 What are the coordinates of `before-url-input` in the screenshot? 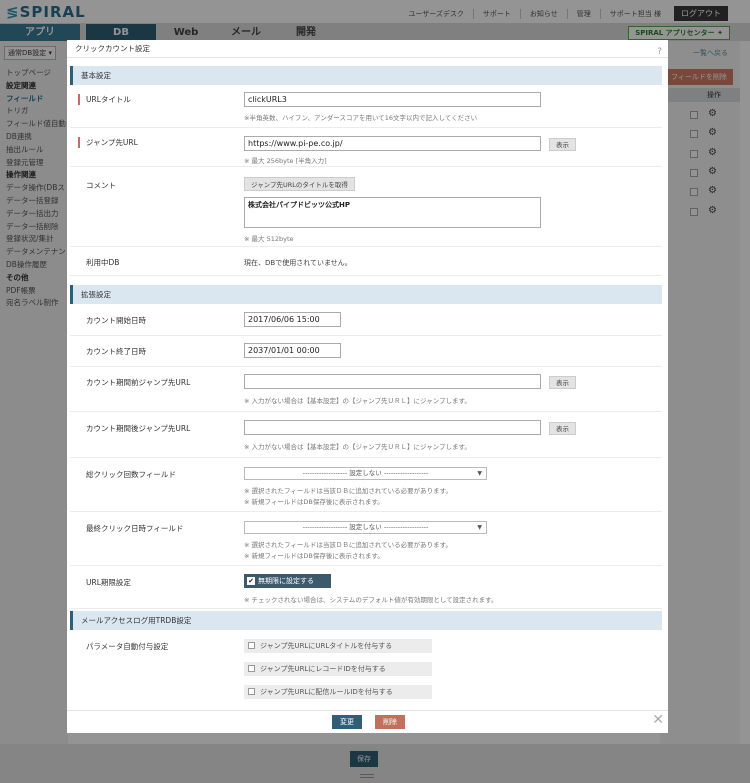 It's located at (392, 381).